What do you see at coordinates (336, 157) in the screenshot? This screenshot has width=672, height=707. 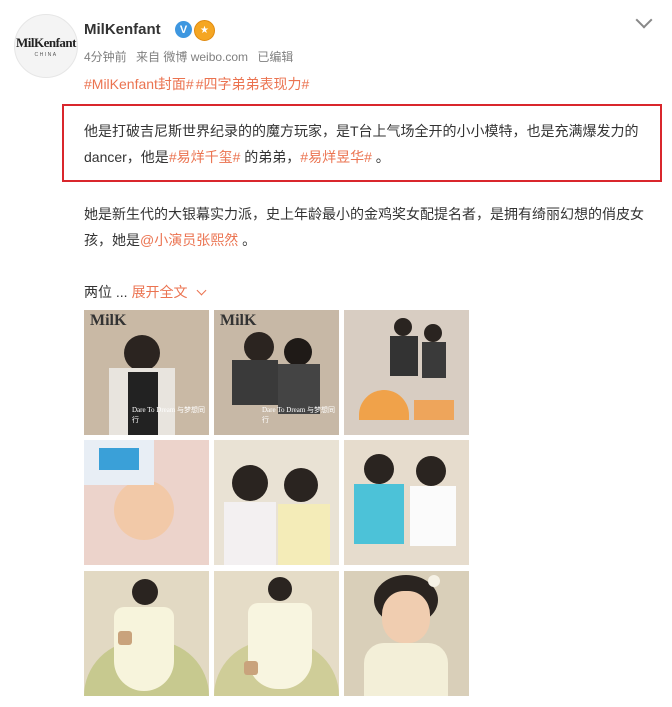 I see `topic-link: #易烊昱华#` at bounding box center [336, 157].